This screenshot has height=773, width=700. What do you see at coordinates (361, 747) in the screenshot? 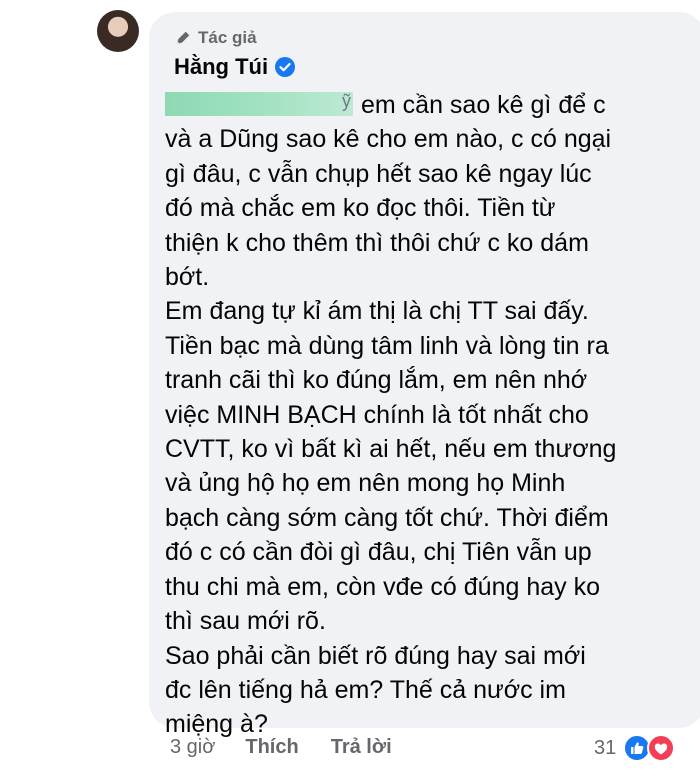
I see `reply-button: Trả lời` at bounding box center [361, 747].